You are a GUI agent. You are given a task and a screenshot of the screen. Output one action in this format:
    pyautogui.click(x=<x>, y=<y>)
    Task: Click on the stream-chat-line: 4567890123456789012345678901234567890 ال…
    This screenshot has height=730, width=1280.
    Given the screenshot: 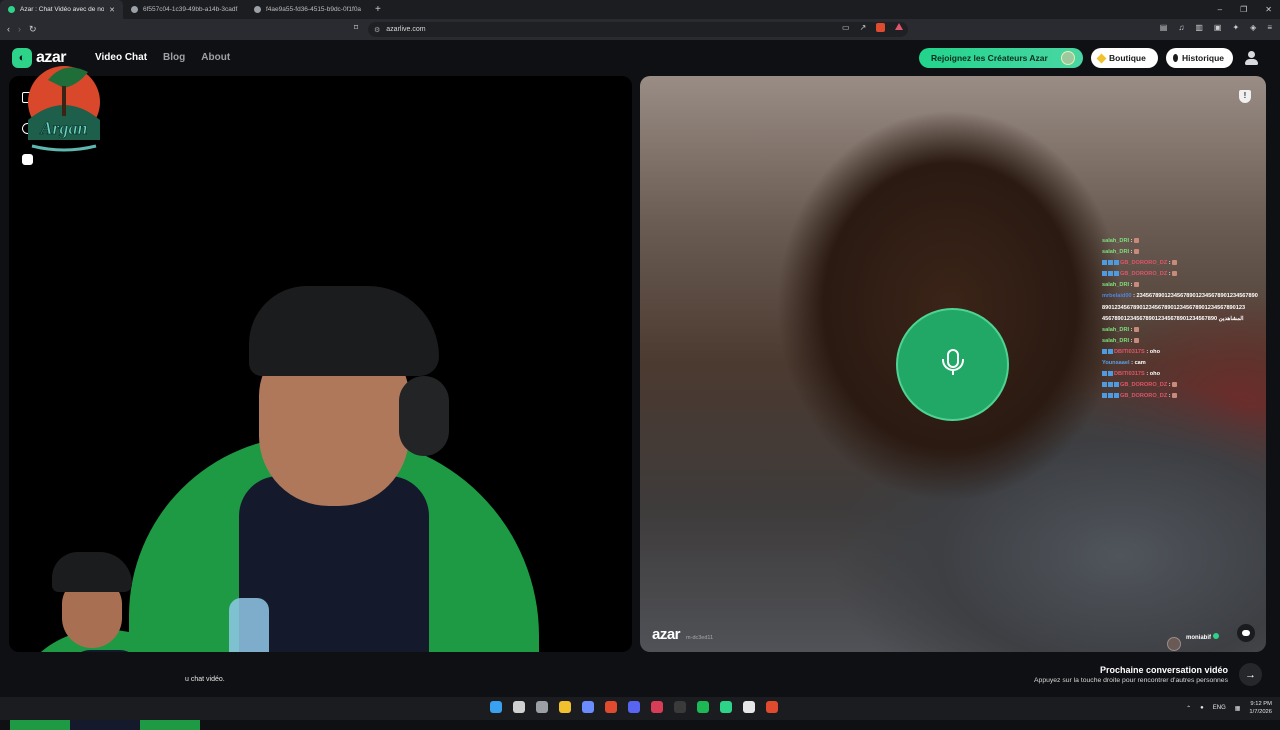 What is the action you would take?
    pyautogui.click(x=1191, y=319)
    